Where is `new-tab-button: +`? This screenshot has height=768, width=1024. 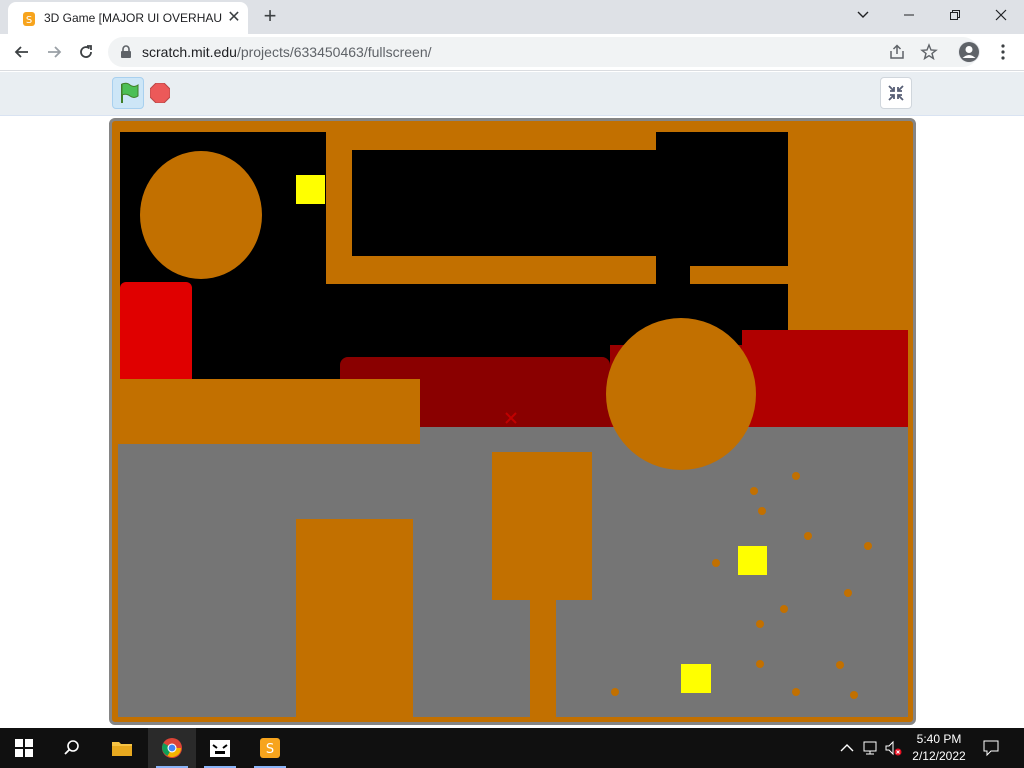 new-tab-button: + is located at coordinates (270, 17).